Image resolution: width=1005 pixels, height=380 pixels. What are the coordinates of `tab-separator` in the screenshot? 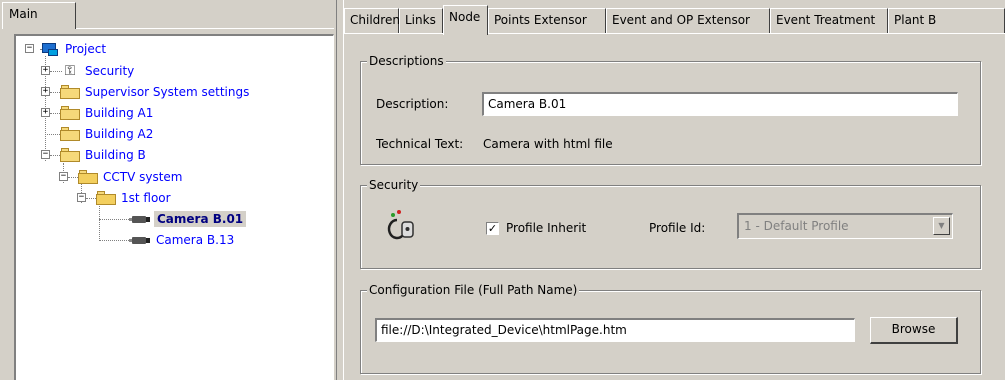 It's located at (205, 28).